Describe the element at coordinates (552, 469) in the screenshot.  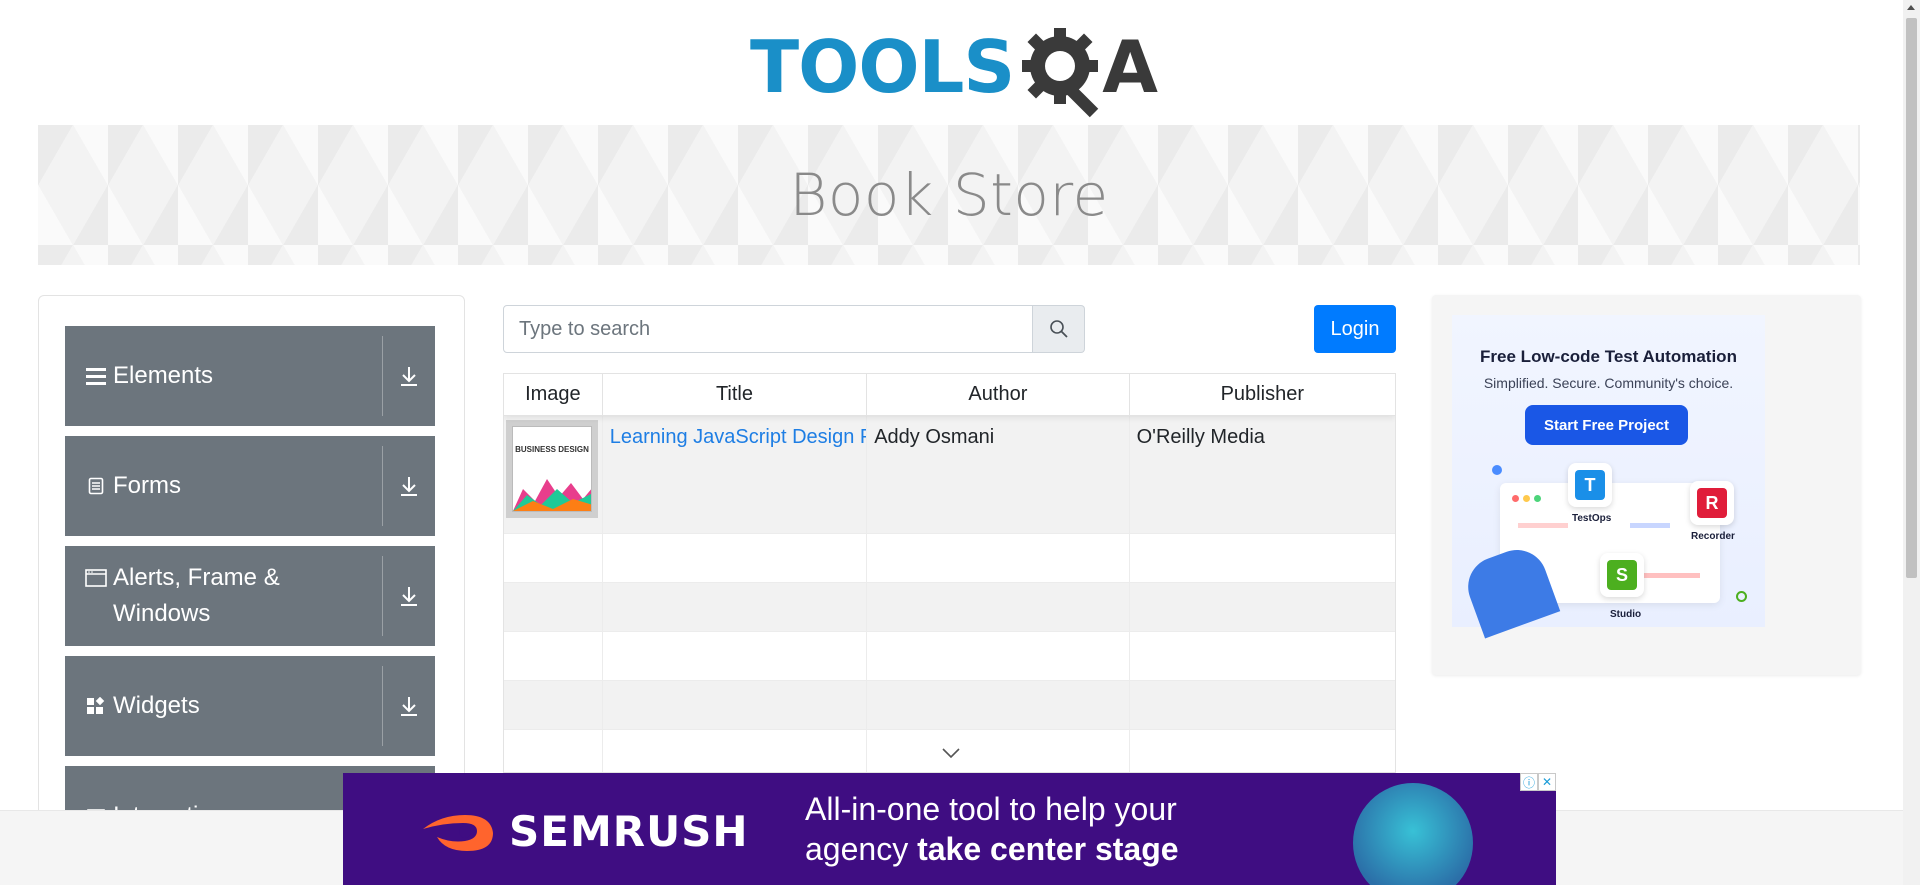
I see `book-cover-image: BUSINESS DESIGN` at that location.